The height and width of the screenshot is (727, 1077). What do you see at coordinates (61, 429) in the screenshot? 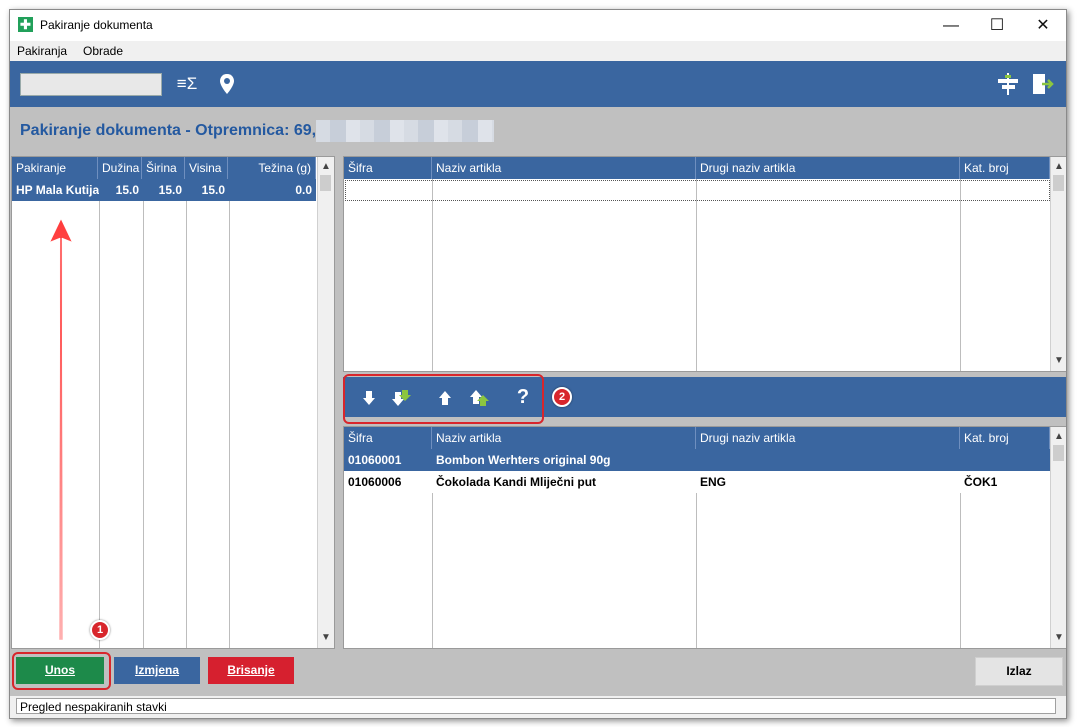
I see `annotation-arrow` at bounding box center [61, 429].